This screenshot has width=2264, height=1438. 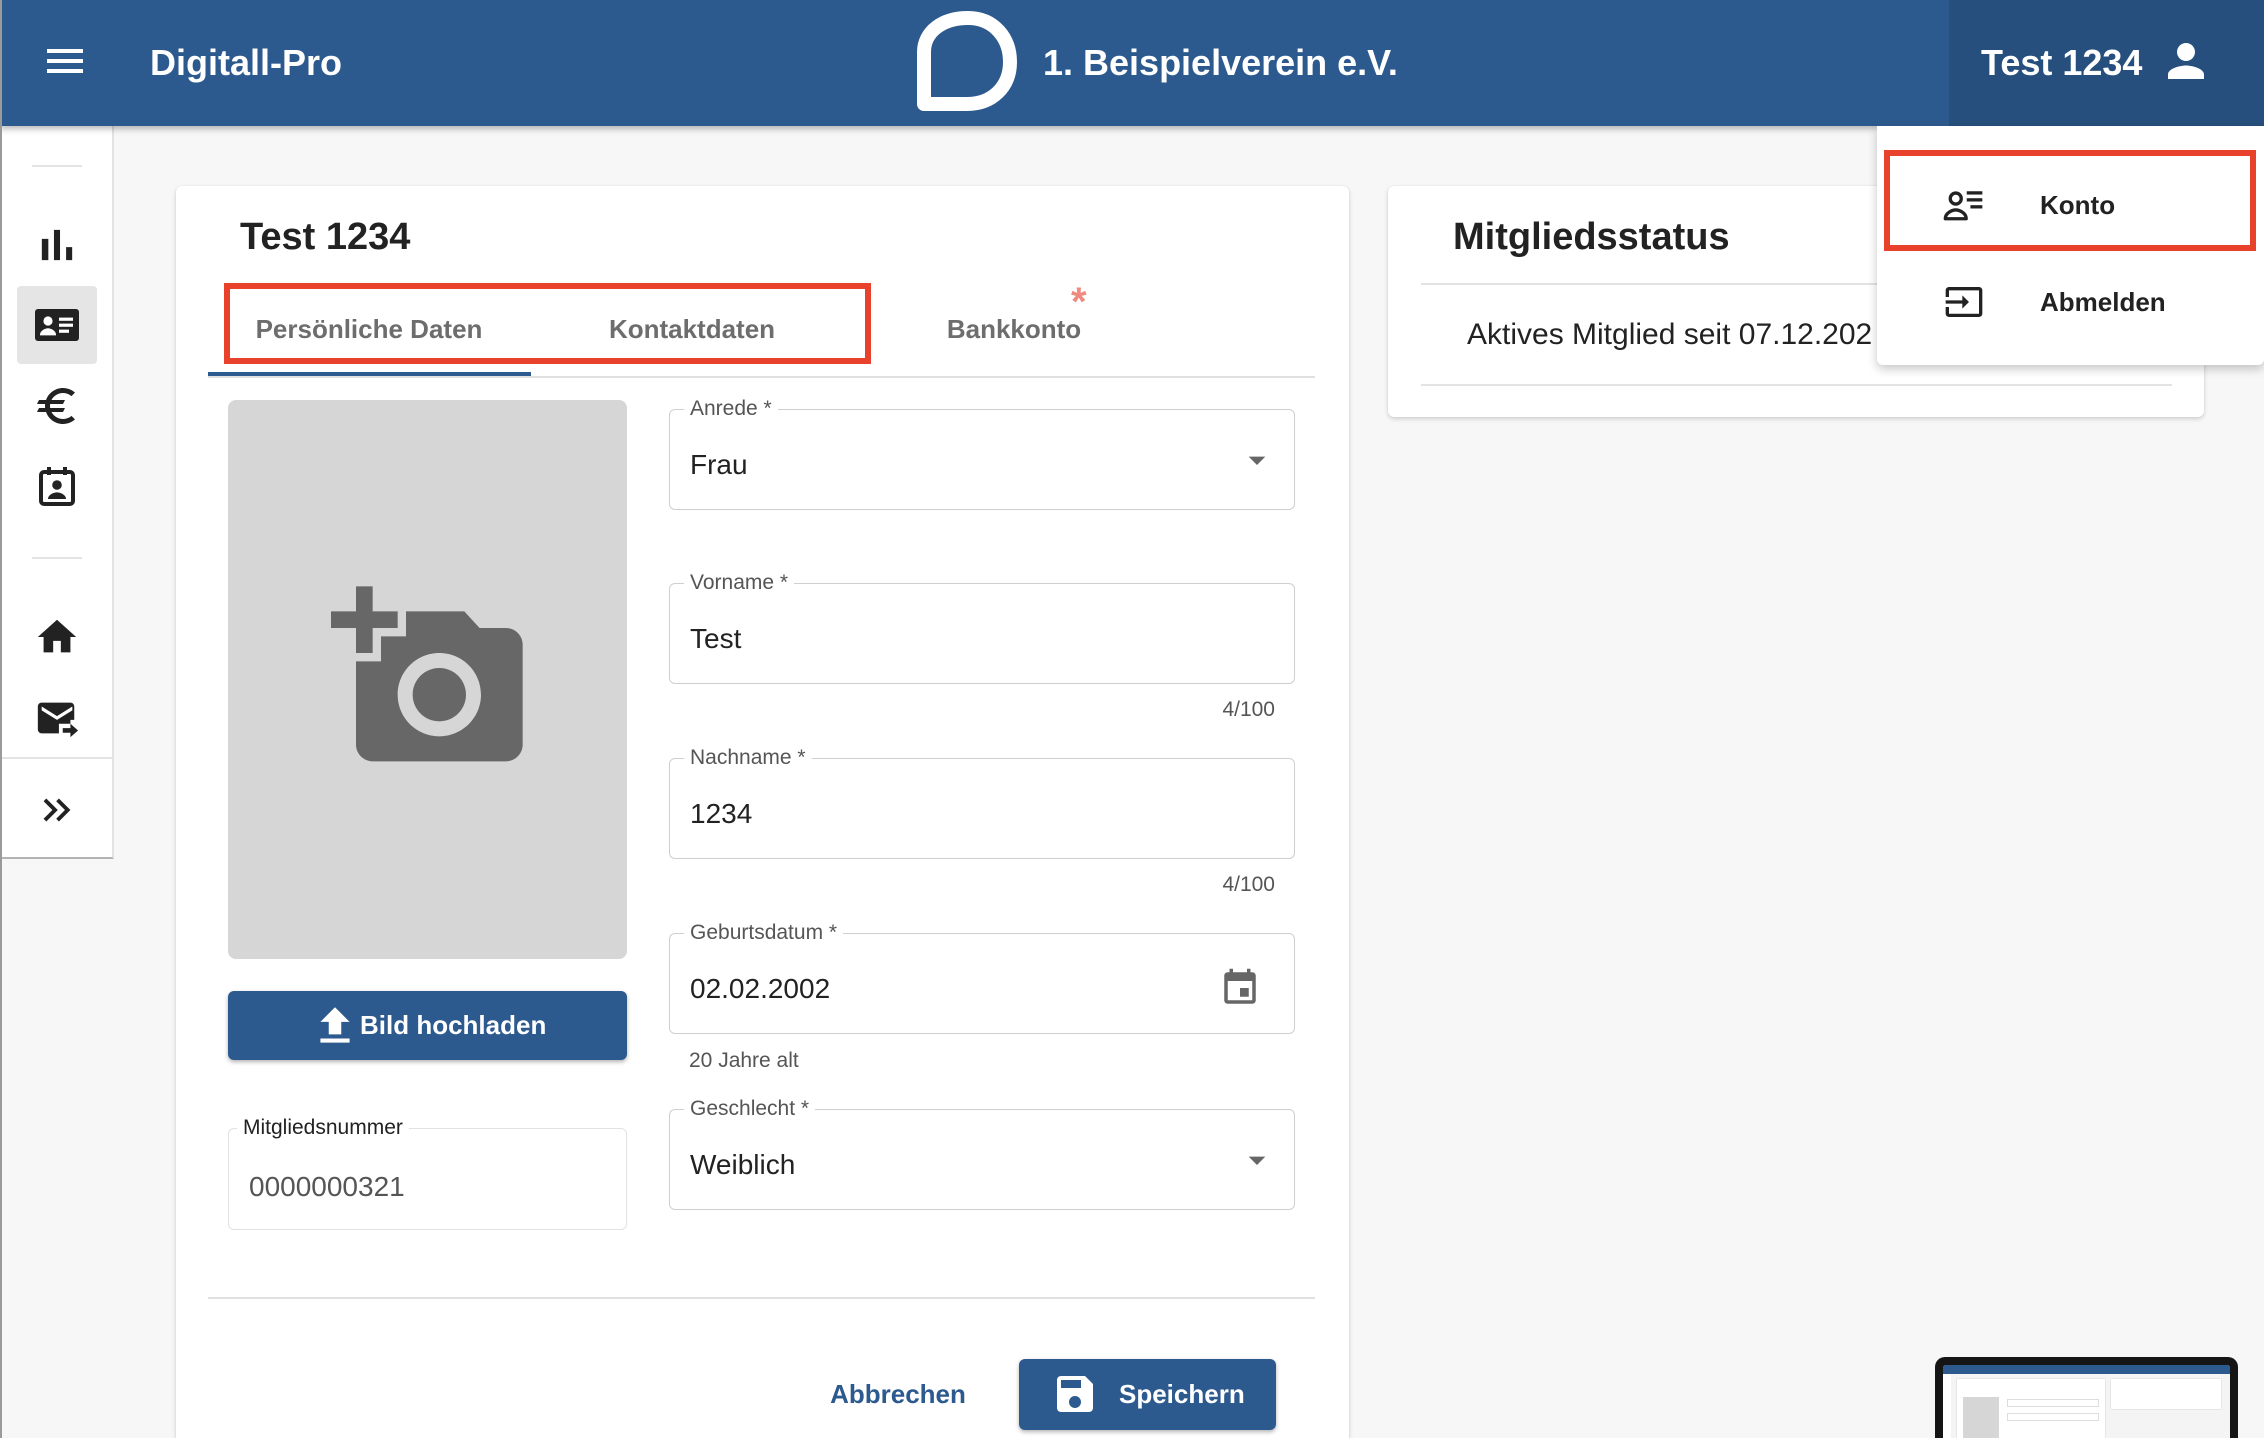 I want to click on thumbnail-screen, so click(x=2086, y=1401).